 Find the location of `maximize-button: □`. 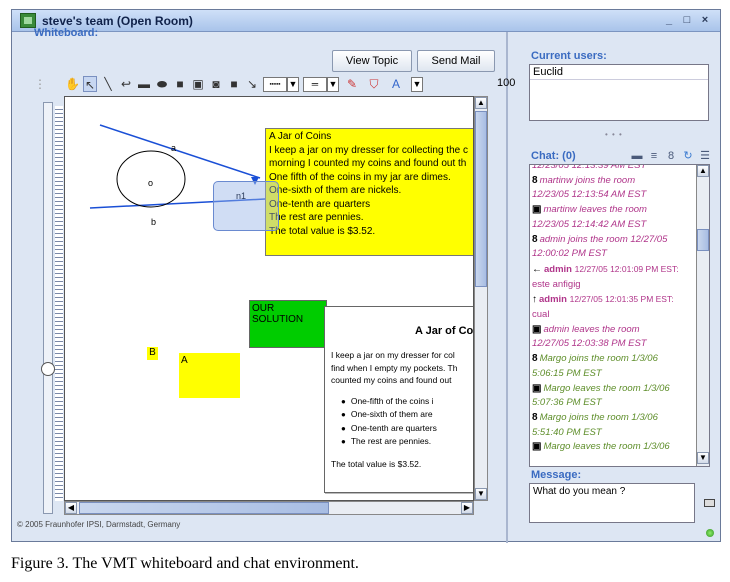

maximize-button: □ is located at coordinates (687, 21).